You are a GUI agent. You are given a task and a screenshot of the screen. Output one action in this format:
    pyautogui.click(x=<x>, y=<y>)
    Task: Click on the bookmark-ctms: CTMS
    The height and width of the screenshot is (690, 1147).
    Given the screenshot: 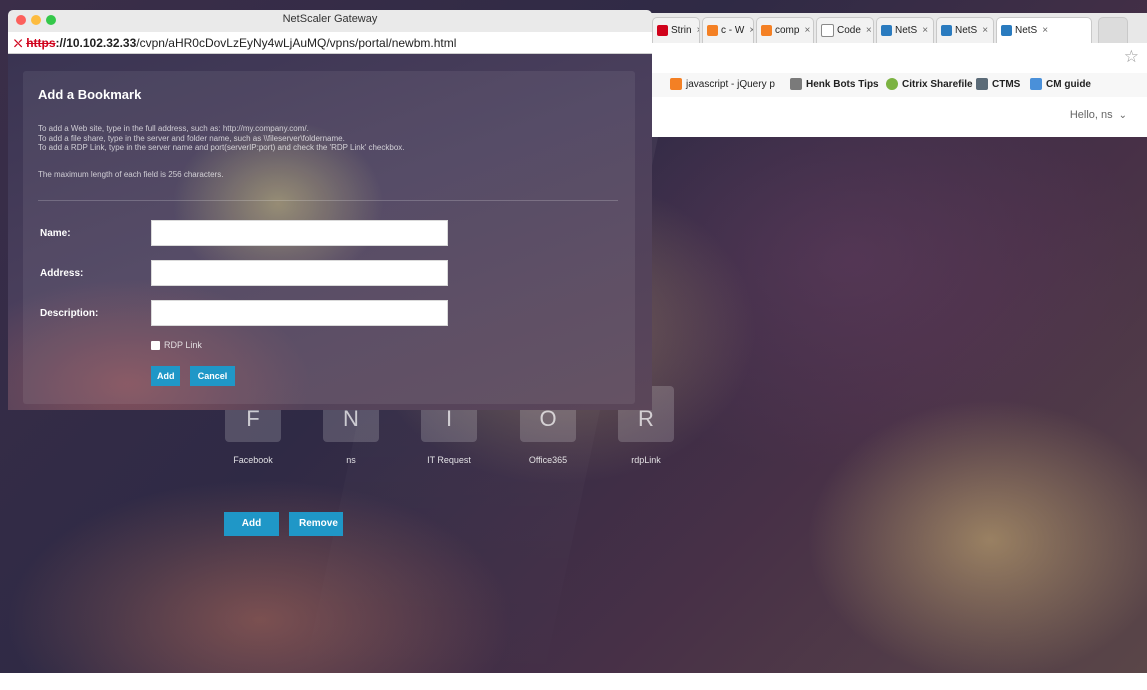 What is the action you would take?
    pyautogui.click(x=998, y=84)
    